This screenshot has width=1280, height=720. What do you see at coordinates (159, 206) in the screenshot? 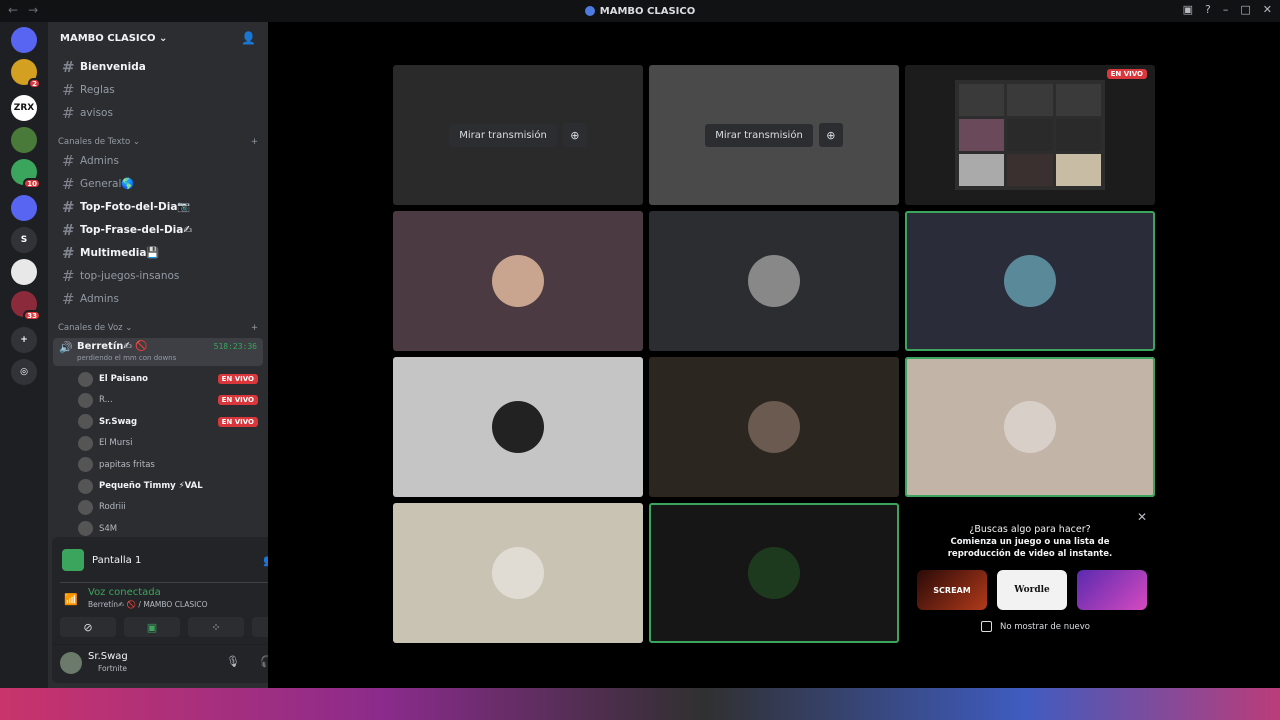
I see `channel-item: # Top-Foto-del-Dia📷` at bounding box center [159, 206].